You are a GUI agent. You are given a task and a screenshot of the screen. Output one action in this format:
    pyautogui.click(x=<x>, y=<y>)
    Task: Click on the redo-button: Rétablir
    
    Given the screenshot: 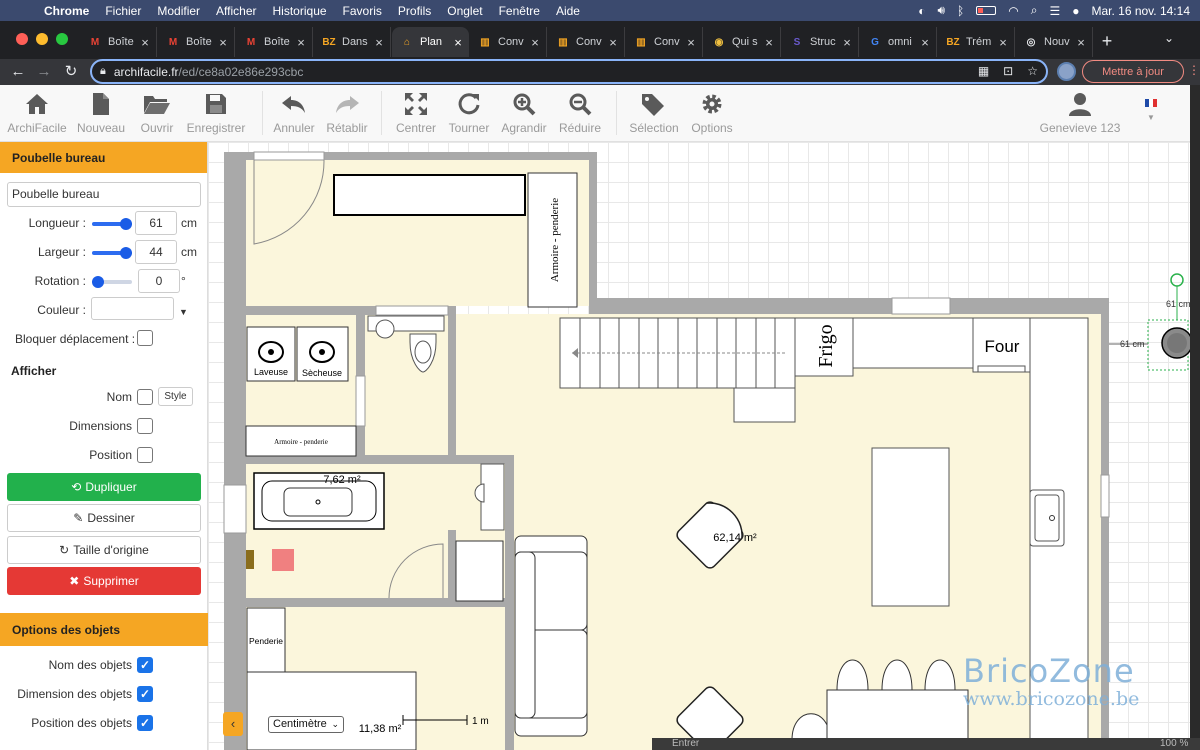 What is the action you would take?
    pyautogui.click(x=347, y=115)
    